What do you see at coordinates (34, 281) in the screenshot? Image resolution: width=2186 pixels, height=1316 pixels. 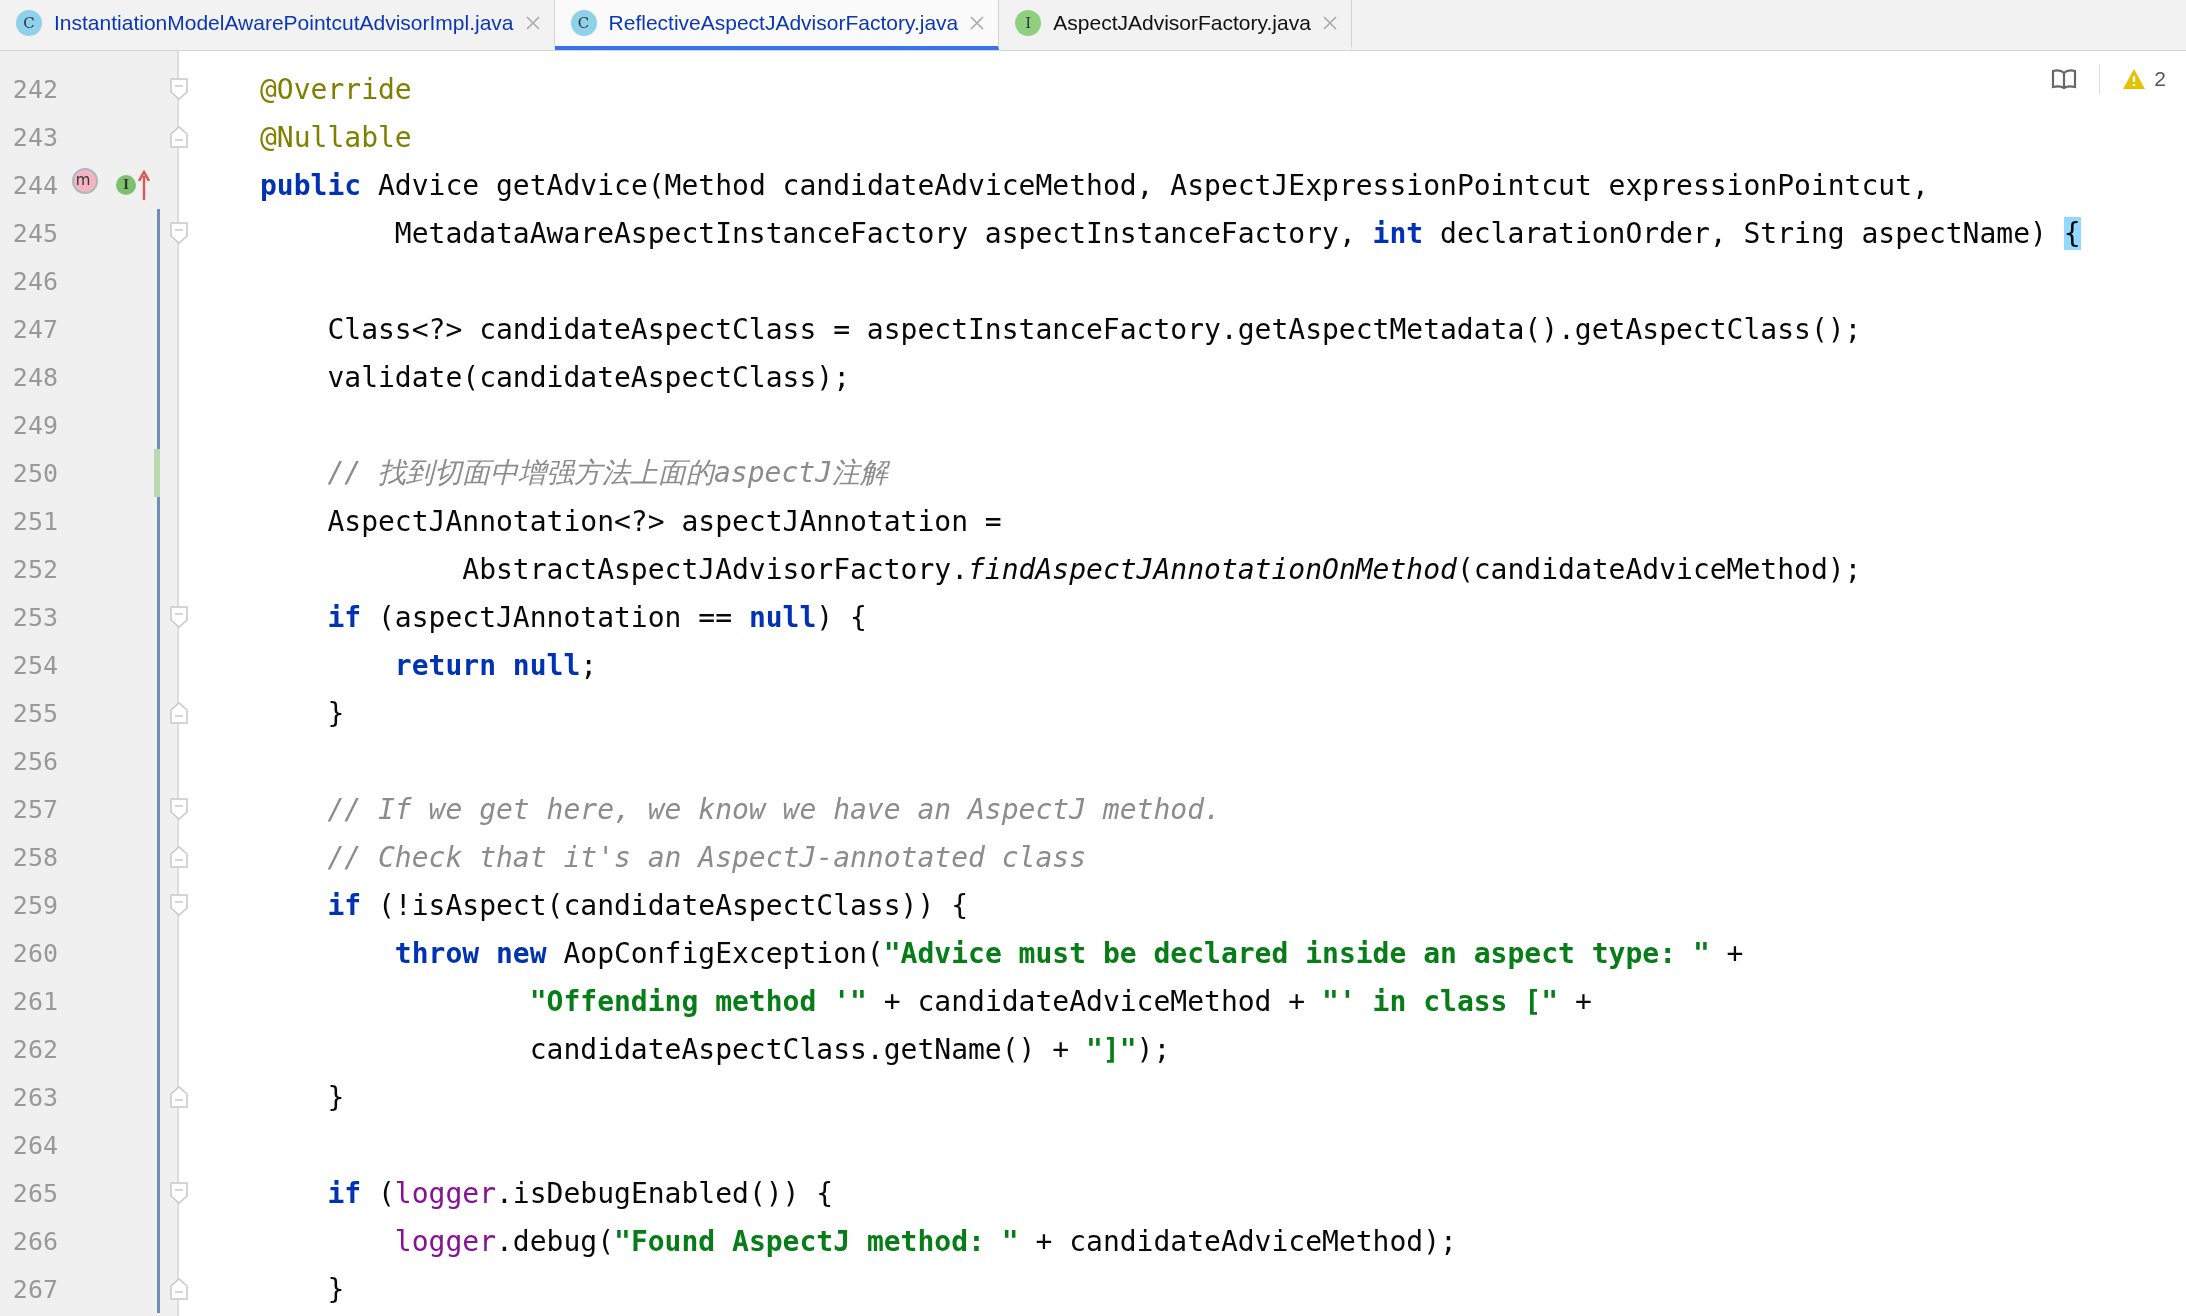 I see `line-number: 246` at bounding box center [34, 281].